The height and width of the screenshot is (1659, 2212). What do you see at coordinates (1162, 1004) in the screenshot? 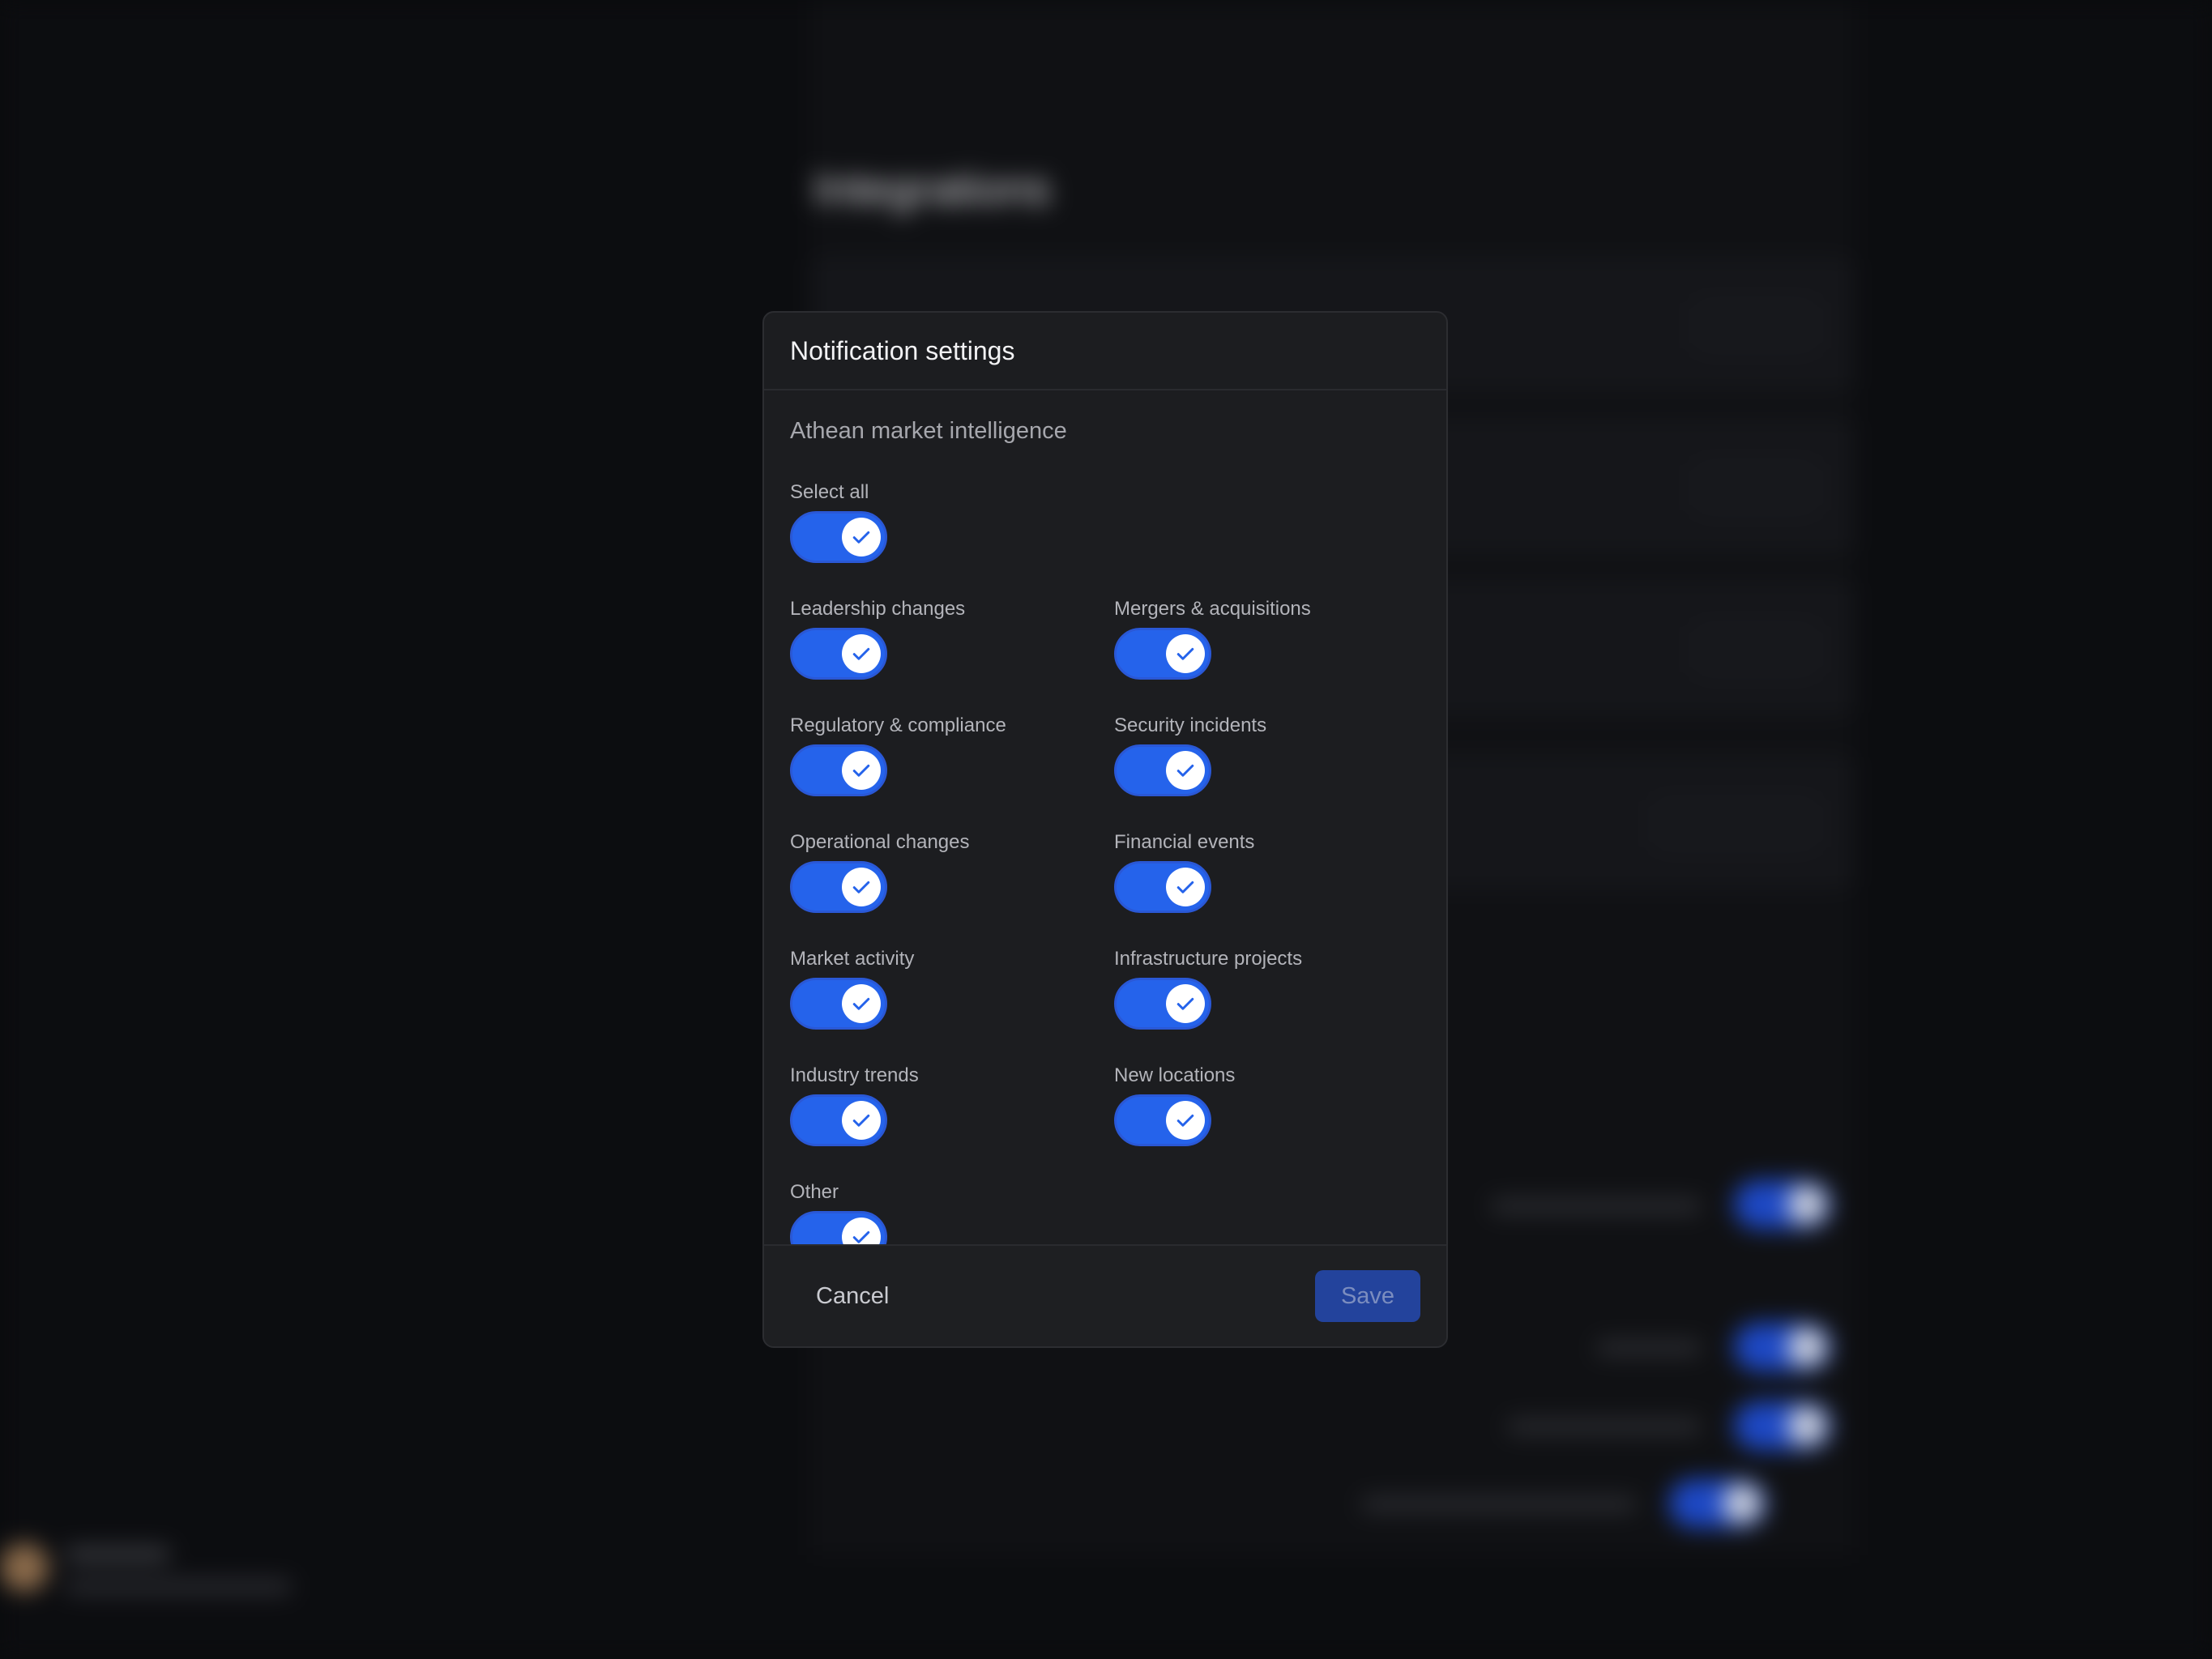
I see `infrastructure-projects-toggle` at bounding box center [1162, 1004].